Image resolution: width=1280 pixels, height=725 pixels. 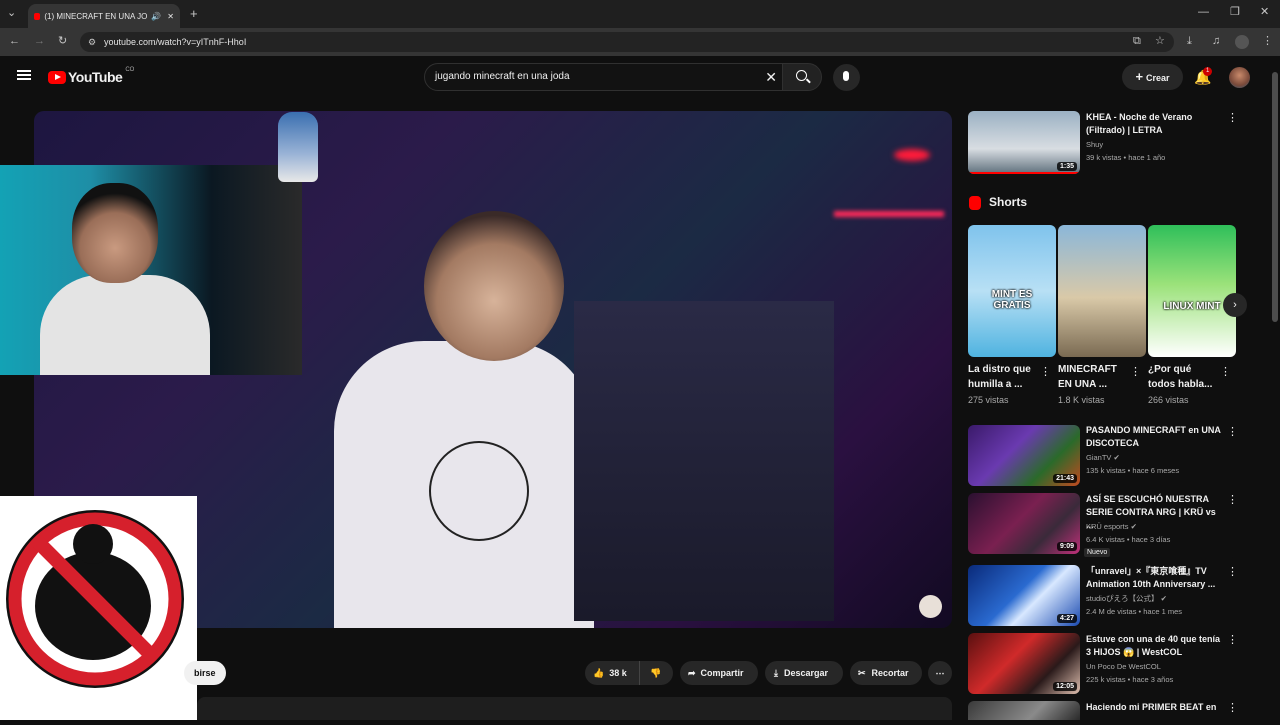 I want to click on shorts-next-button: ›, so click(x=1235, y=305).